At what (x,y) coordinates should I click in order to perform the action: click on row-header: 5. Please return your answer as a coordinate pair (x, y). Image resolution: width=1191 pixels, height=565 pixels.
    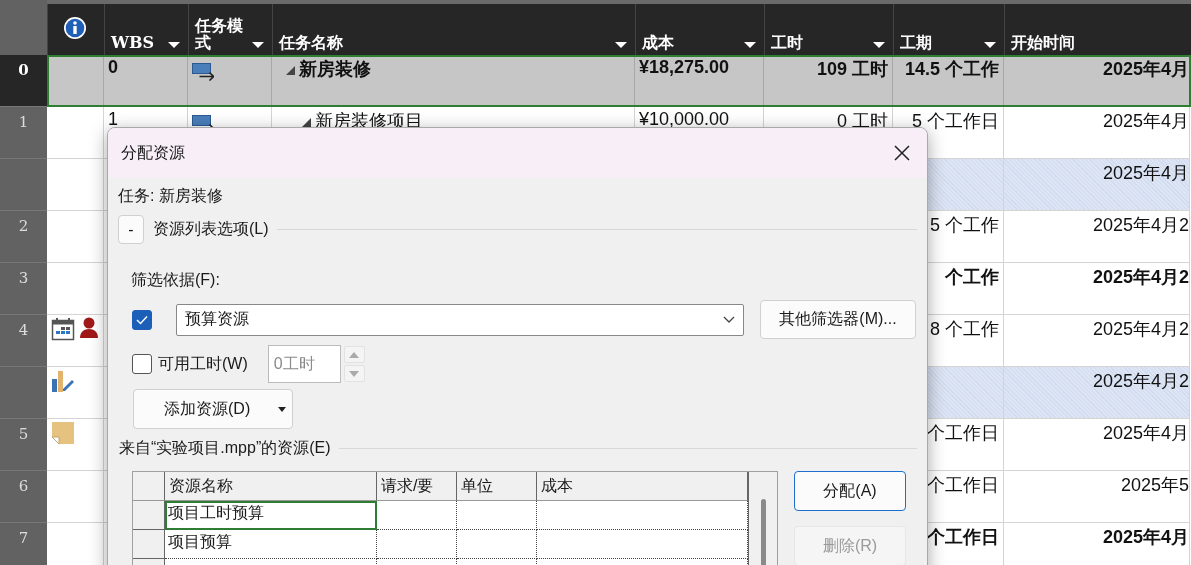
    Looking at the image, I should click on (23, 445).